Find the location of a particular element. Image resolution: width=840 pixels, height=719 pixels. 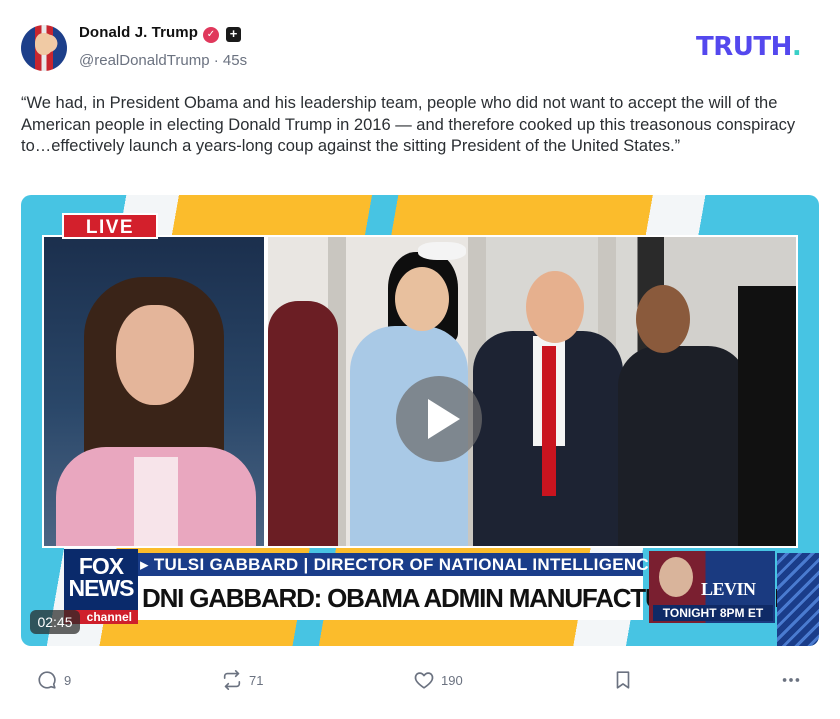

promo-time: TONIGHT 8PM ET is located at coordinates (713, 613).